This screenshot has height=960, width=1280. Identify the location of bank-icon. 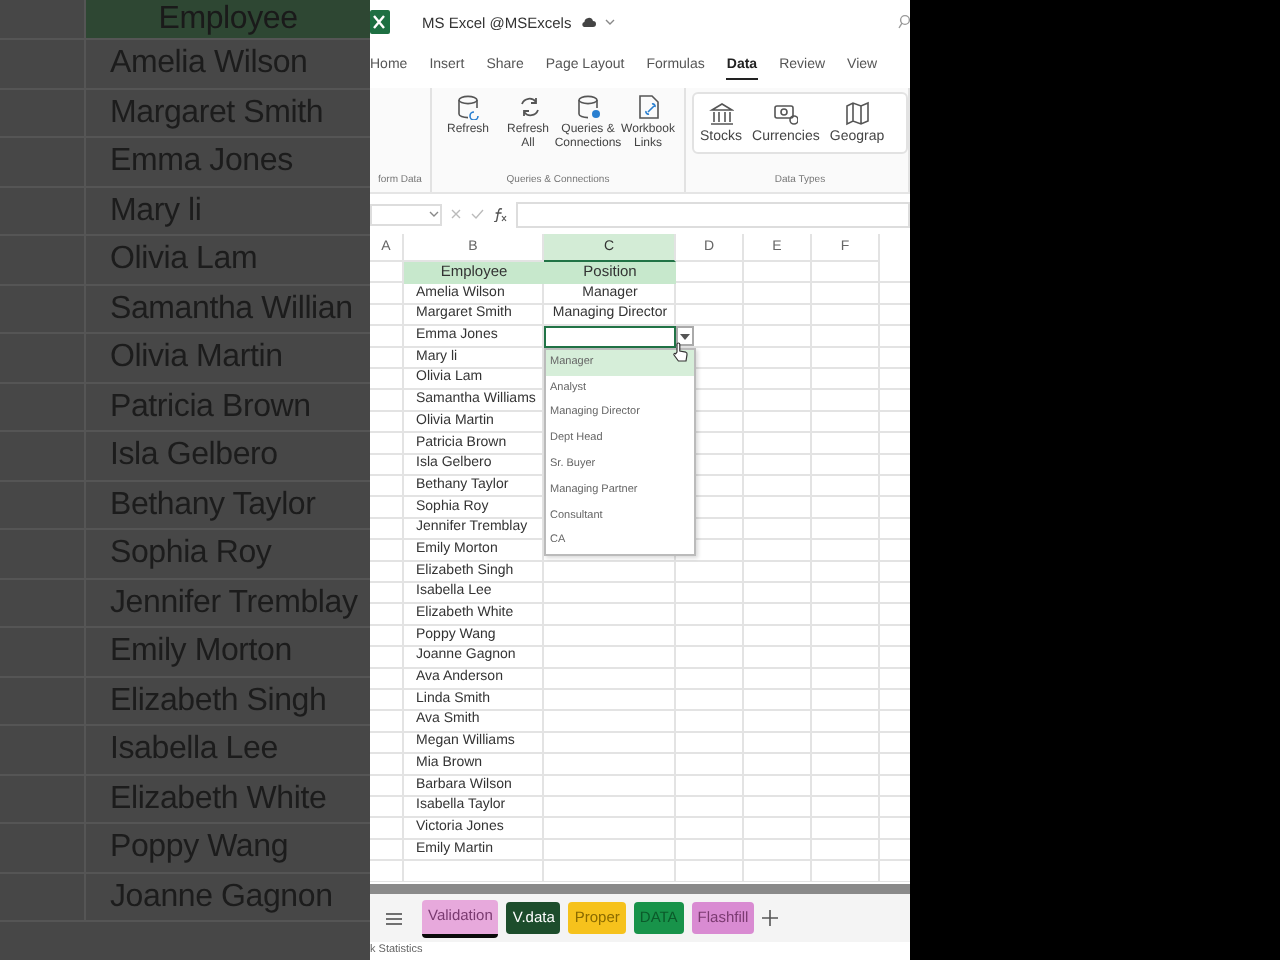
(721, 113).